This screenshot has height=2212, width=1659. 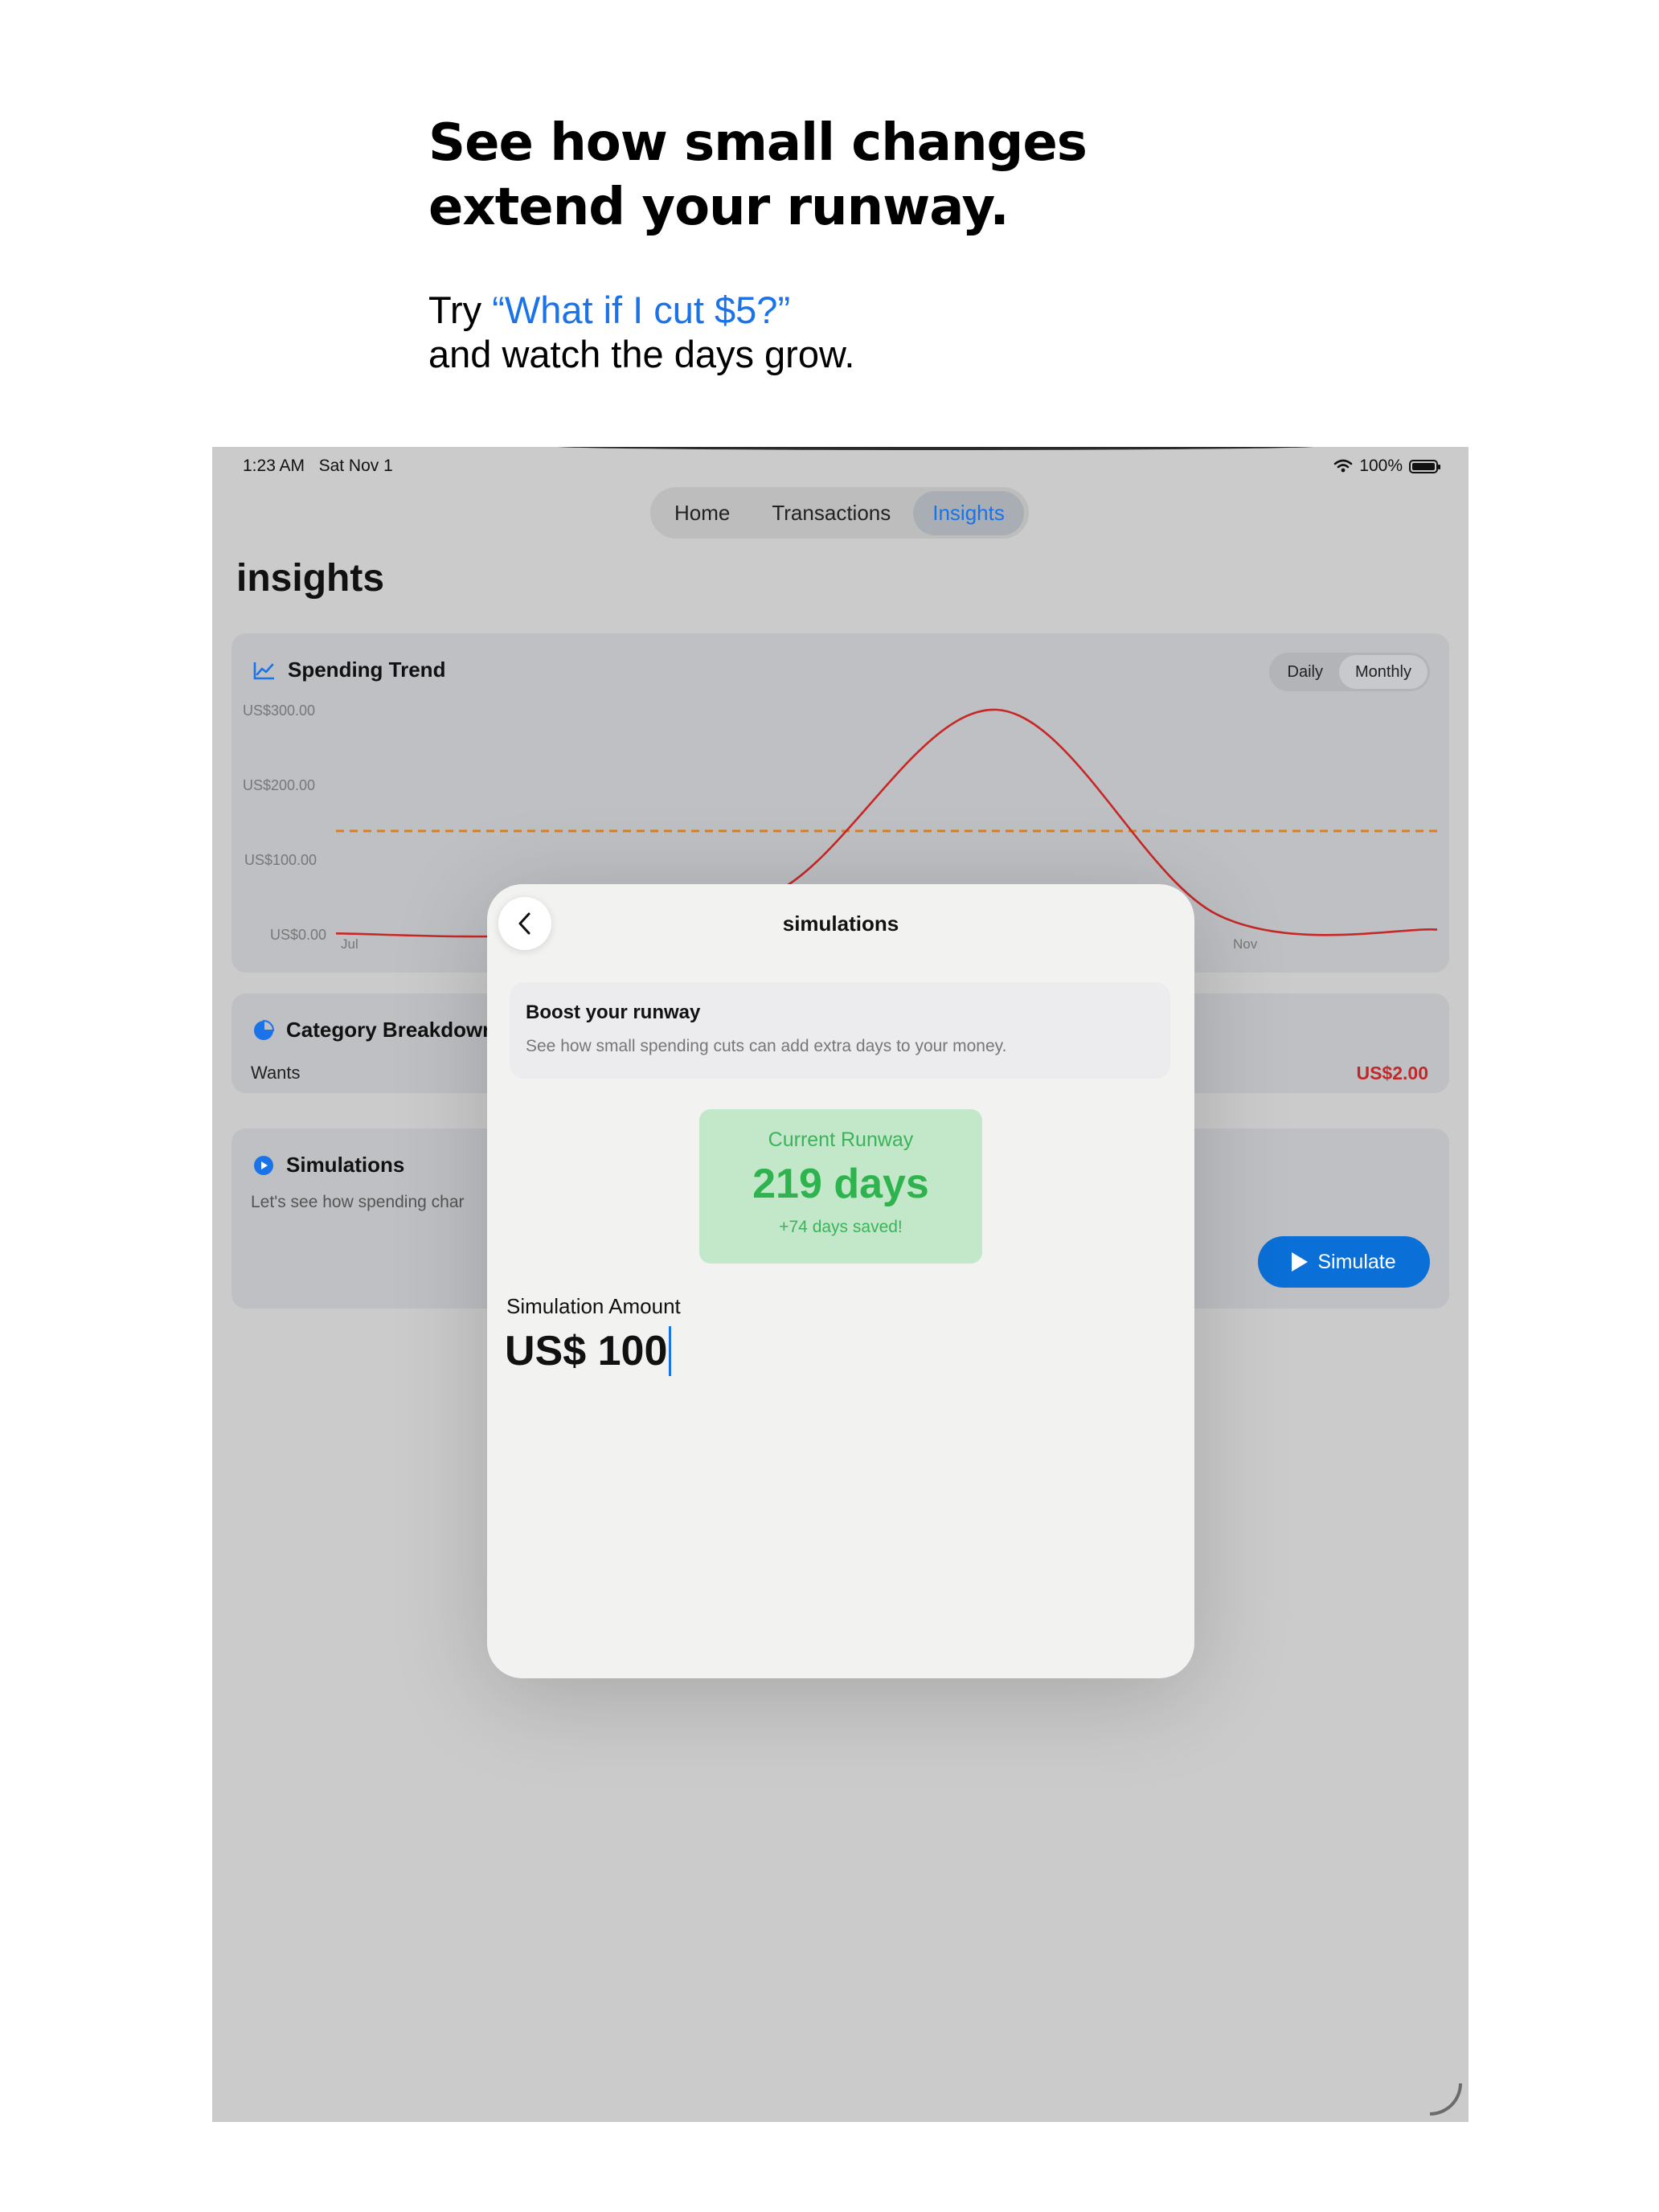 I want to click on simulation-amount-input: US$ 100, so click(x=588, y=1351).